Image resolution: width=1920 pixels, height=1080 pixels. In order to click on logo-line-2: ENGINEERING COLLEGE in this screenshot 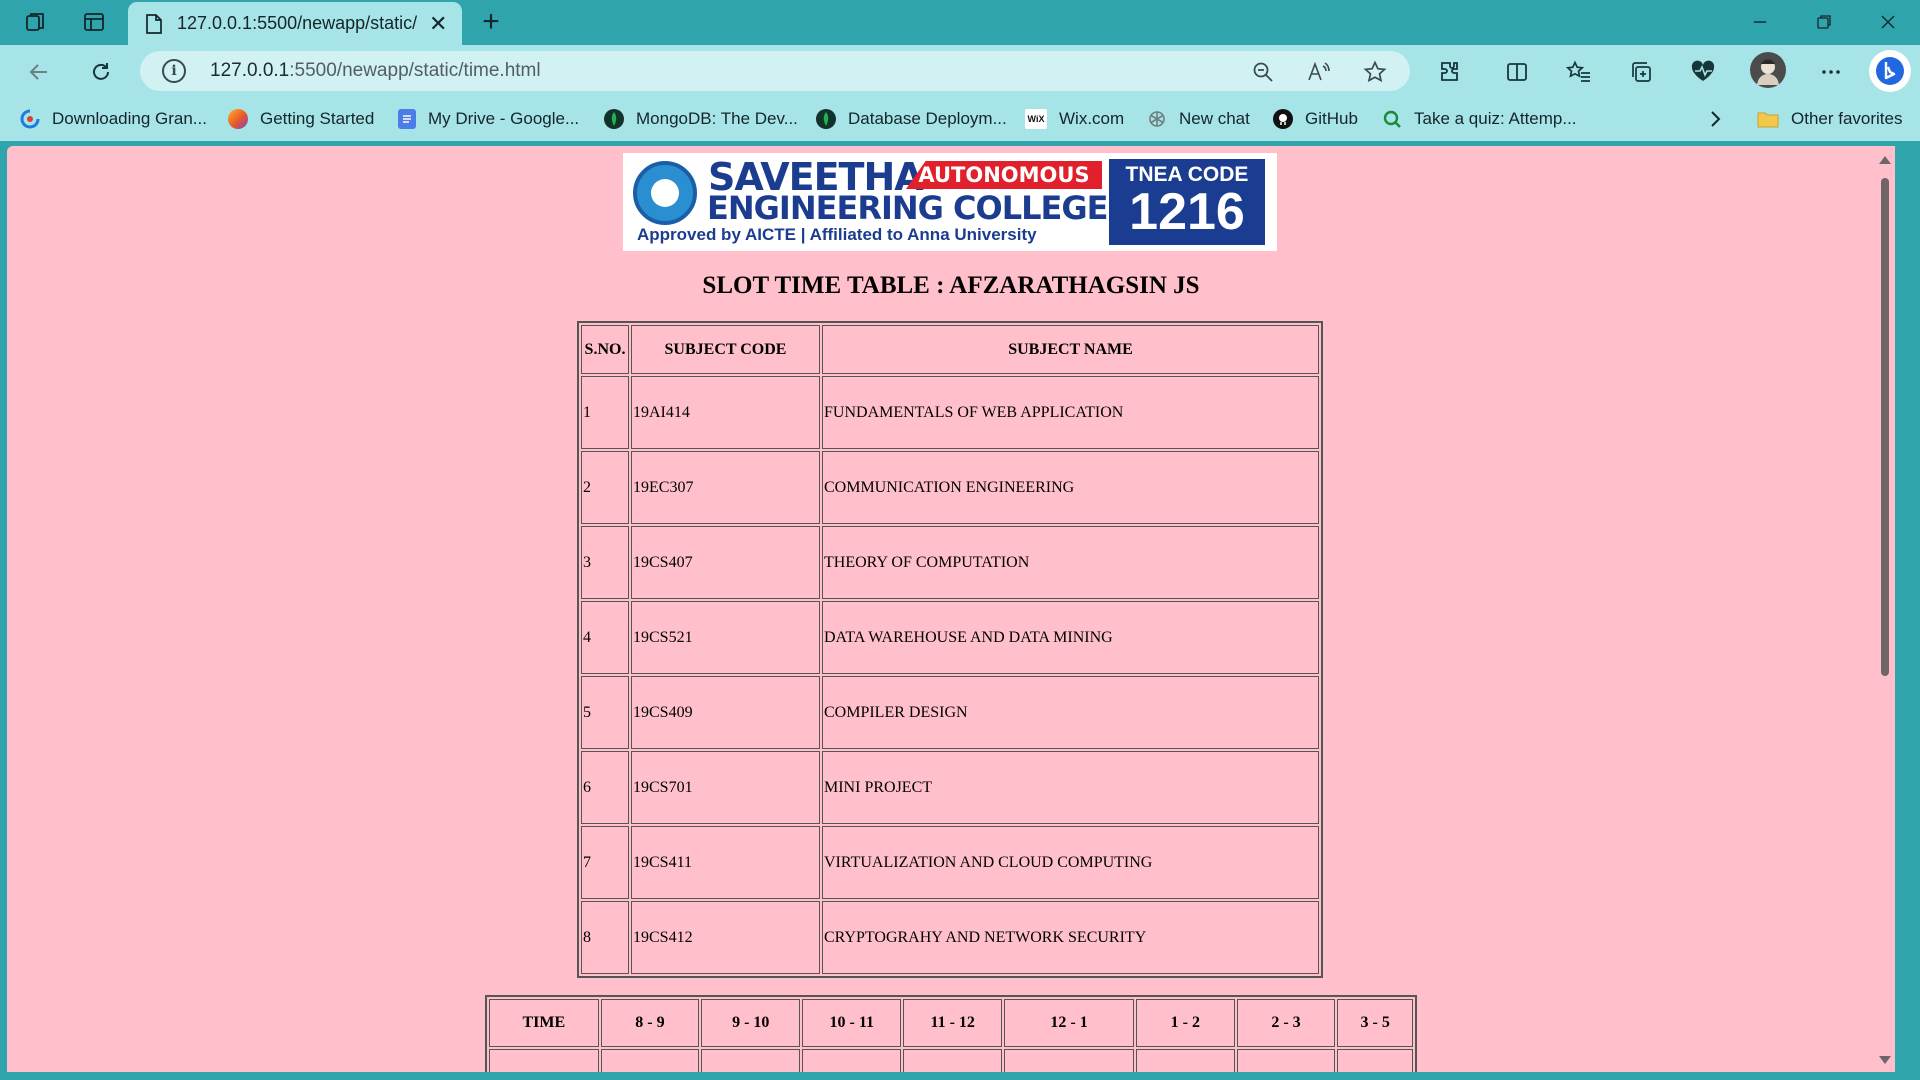, I will do `click(907, 208)`.